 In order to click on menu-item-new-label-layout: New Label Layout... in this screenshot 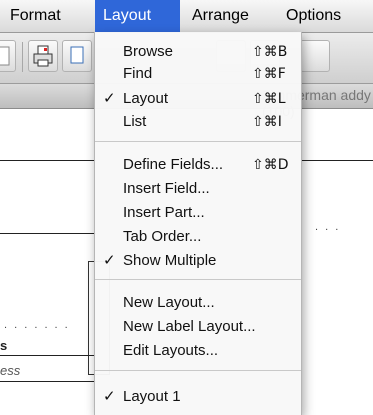, I will do `click(198, 327)`.